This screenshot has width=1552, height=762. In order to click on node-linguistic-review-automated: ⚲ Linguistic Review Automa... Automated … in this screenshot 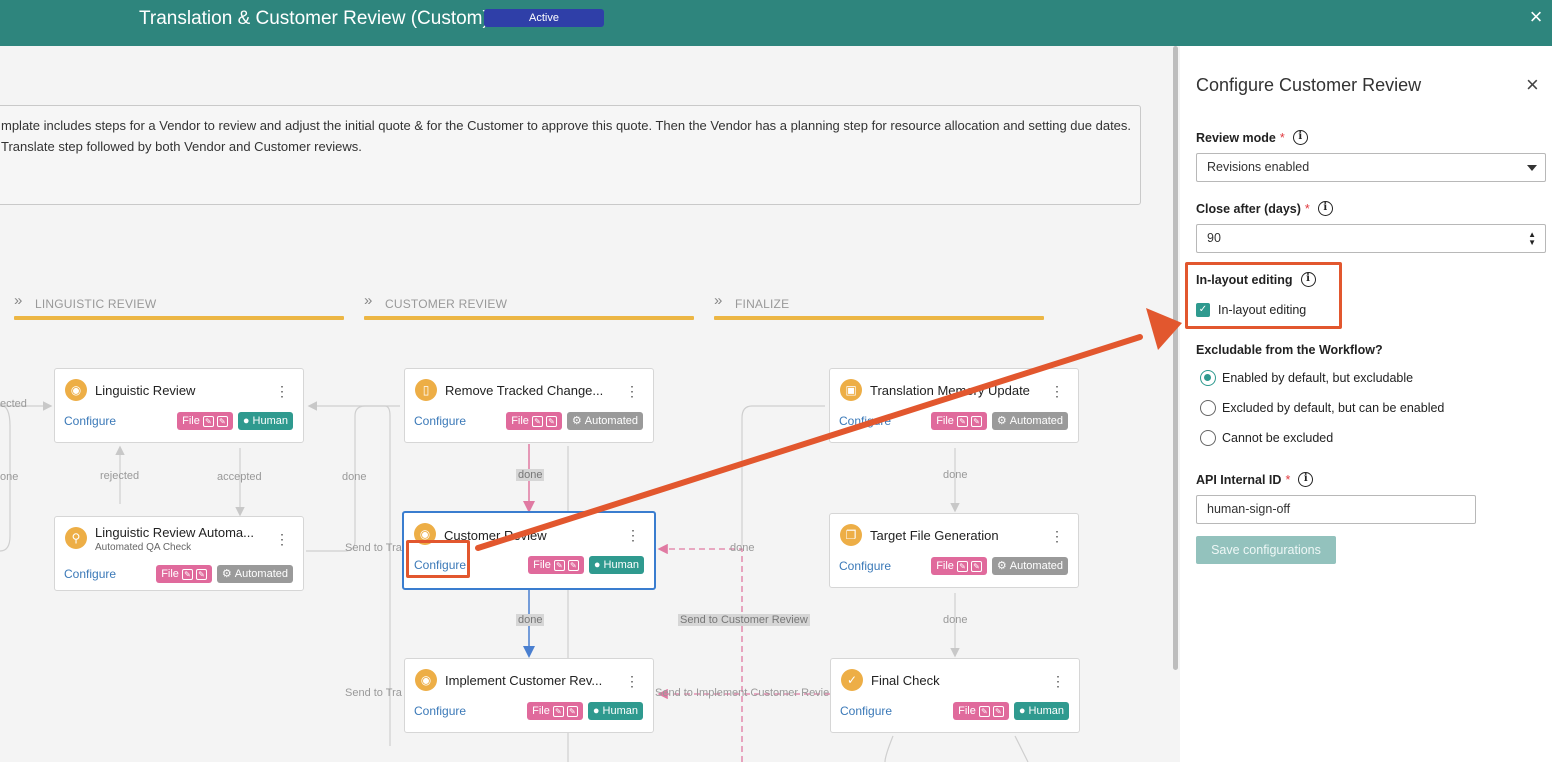, I will do `click(179, 553)`.